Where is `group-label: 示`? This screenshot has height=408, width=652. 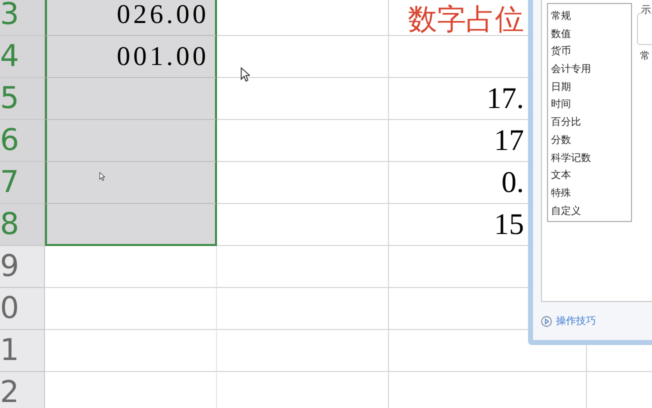 group-label: 示 is located at coordinates (646, 11).